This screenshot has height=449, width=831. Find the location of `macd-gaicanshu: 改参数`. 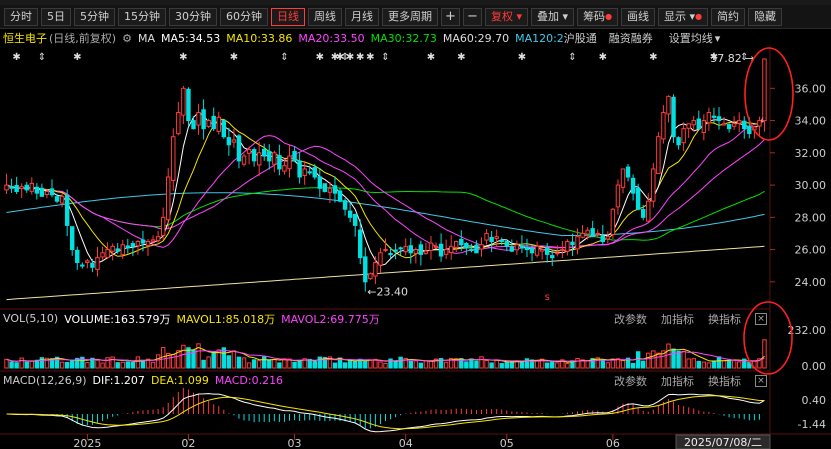

macd-gaicanshu: 改参数 is located at coordinates (630, 381).